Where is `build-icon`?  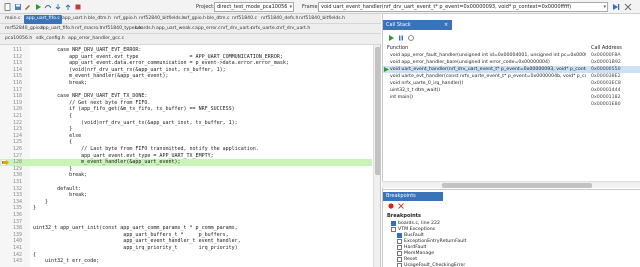 build-icon is located at coordinates (28, 7).